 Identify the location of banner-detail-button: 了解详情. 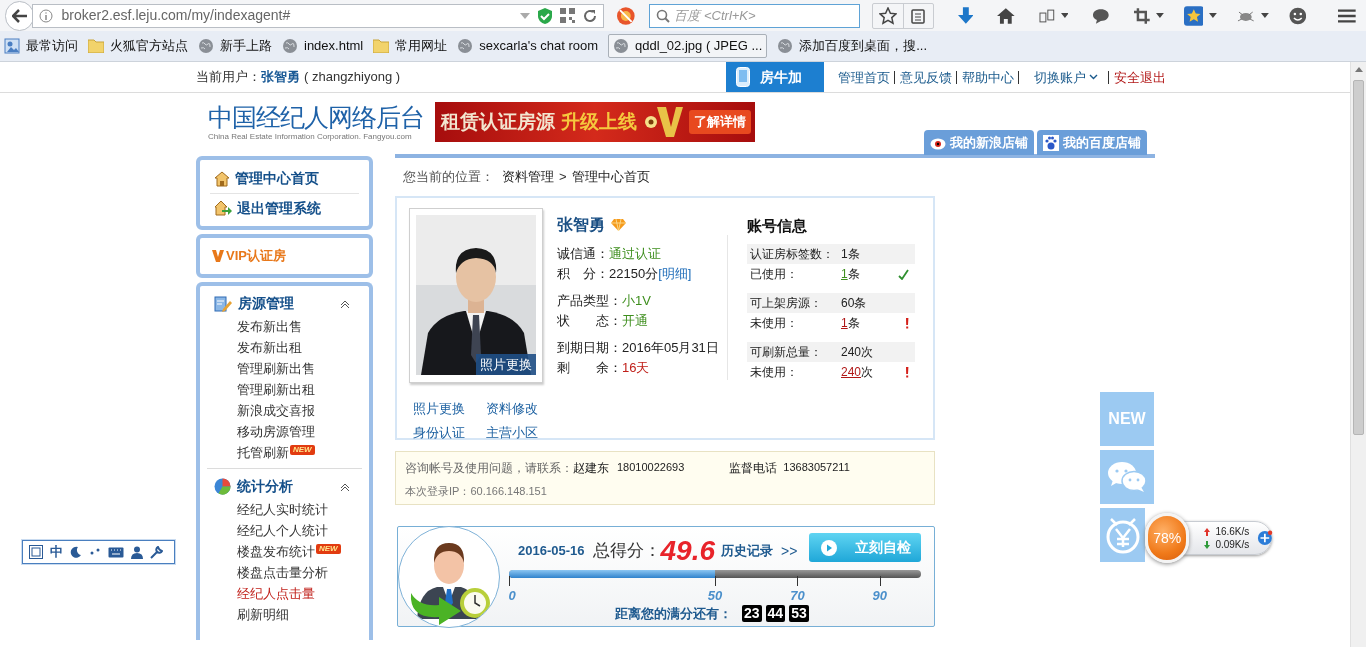
(720, 122).